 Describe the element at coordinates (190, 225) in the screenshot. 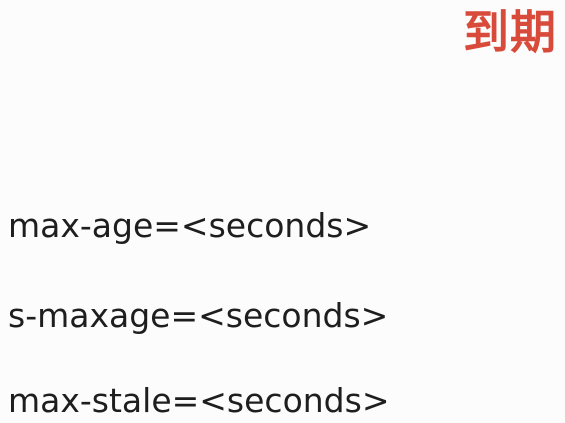

I see `directive-max-age: max-age=<seconds>` at that location.